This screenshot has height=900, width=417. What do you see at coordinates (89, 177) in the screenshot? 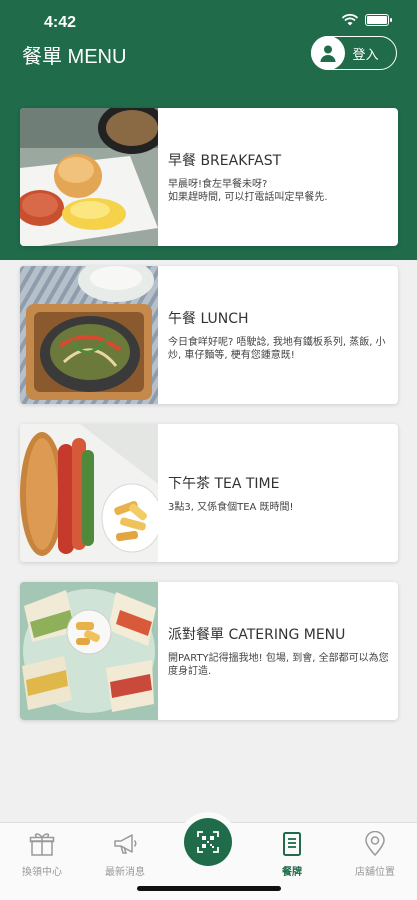
I see `breakfast-image` at bounding box center [89, 177].